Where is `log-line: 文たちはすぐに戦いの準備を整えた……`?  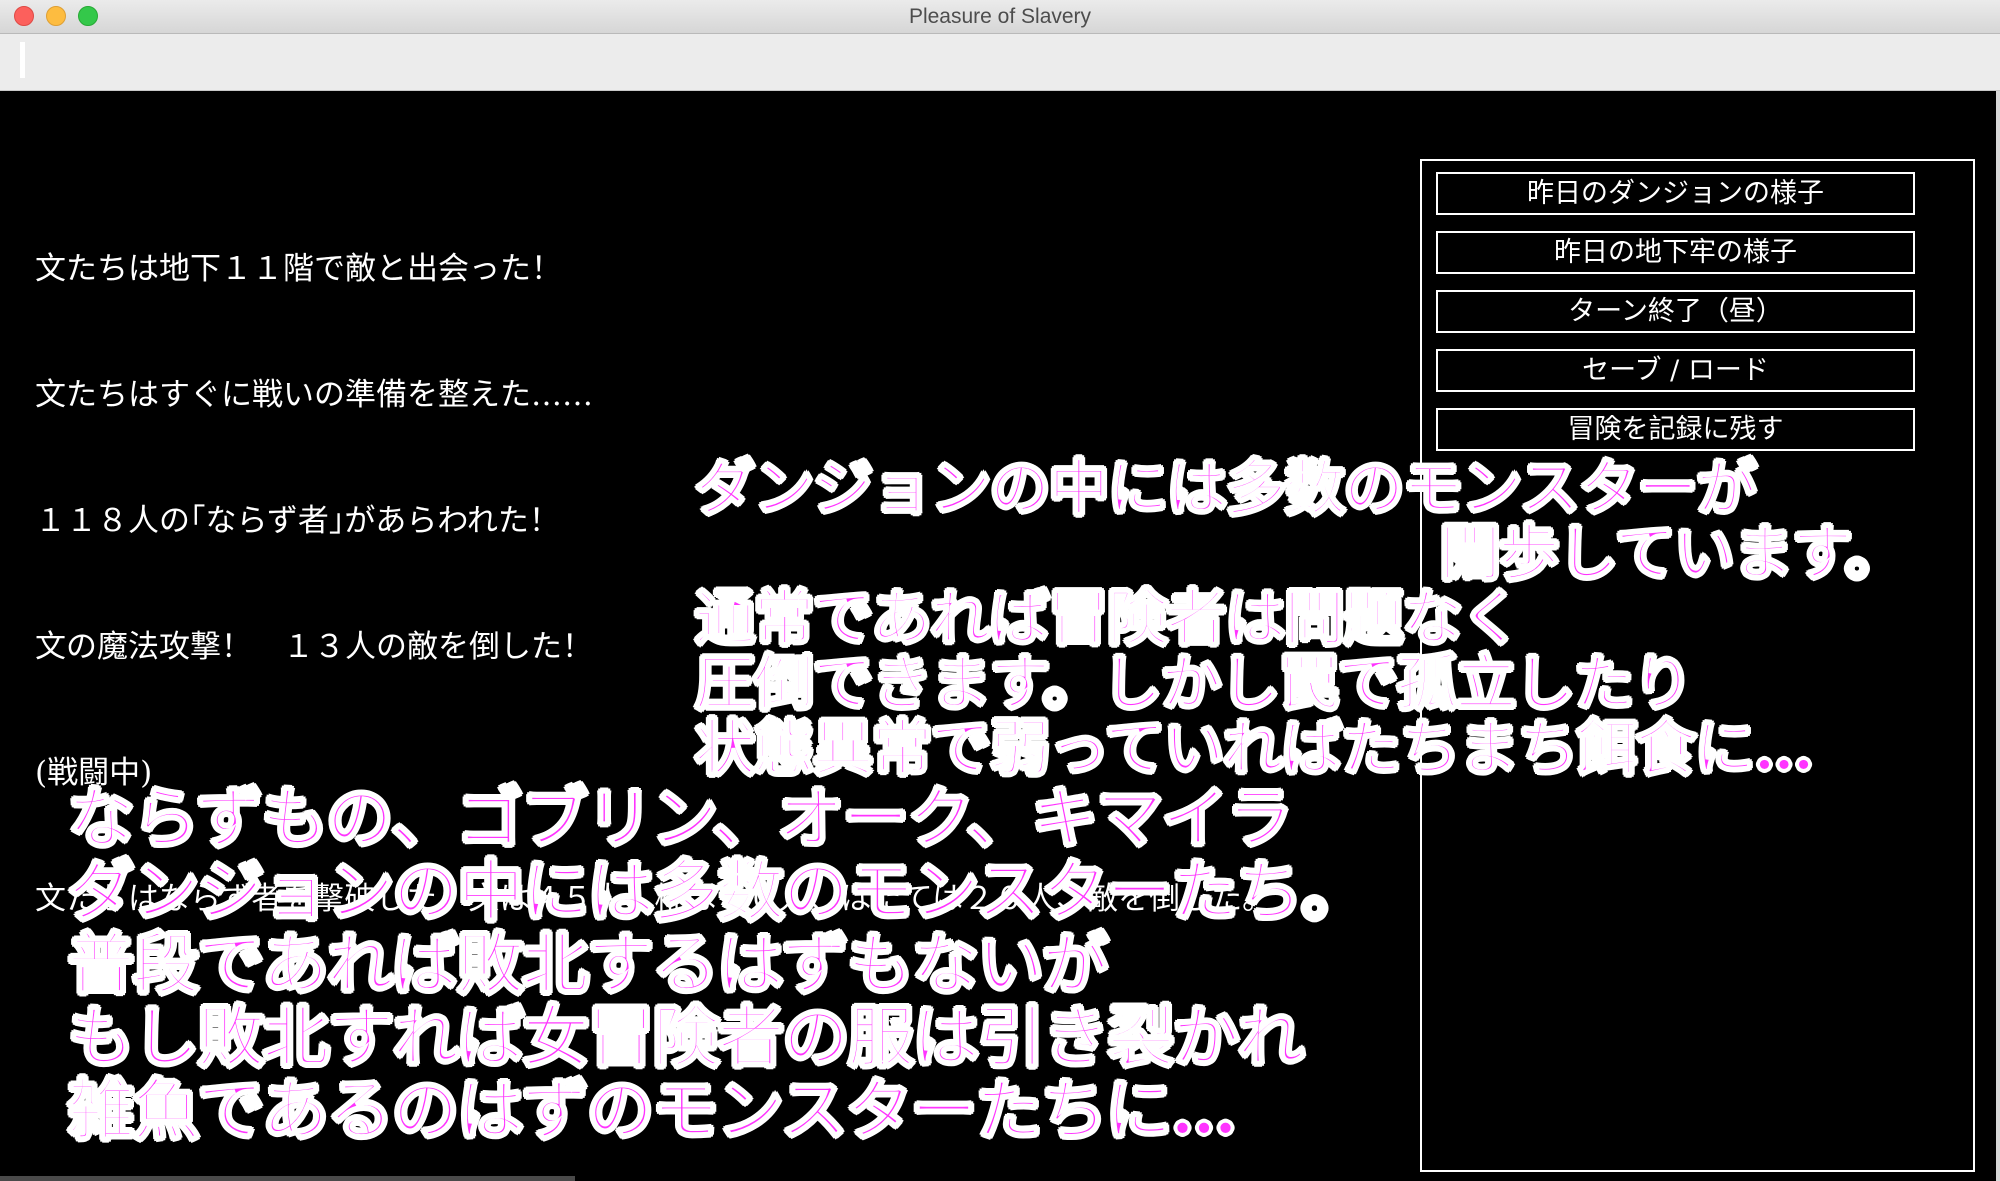 log-line: 文たちはすぐに戦いの準備を整えた…… is located at coordinates (314, 395).